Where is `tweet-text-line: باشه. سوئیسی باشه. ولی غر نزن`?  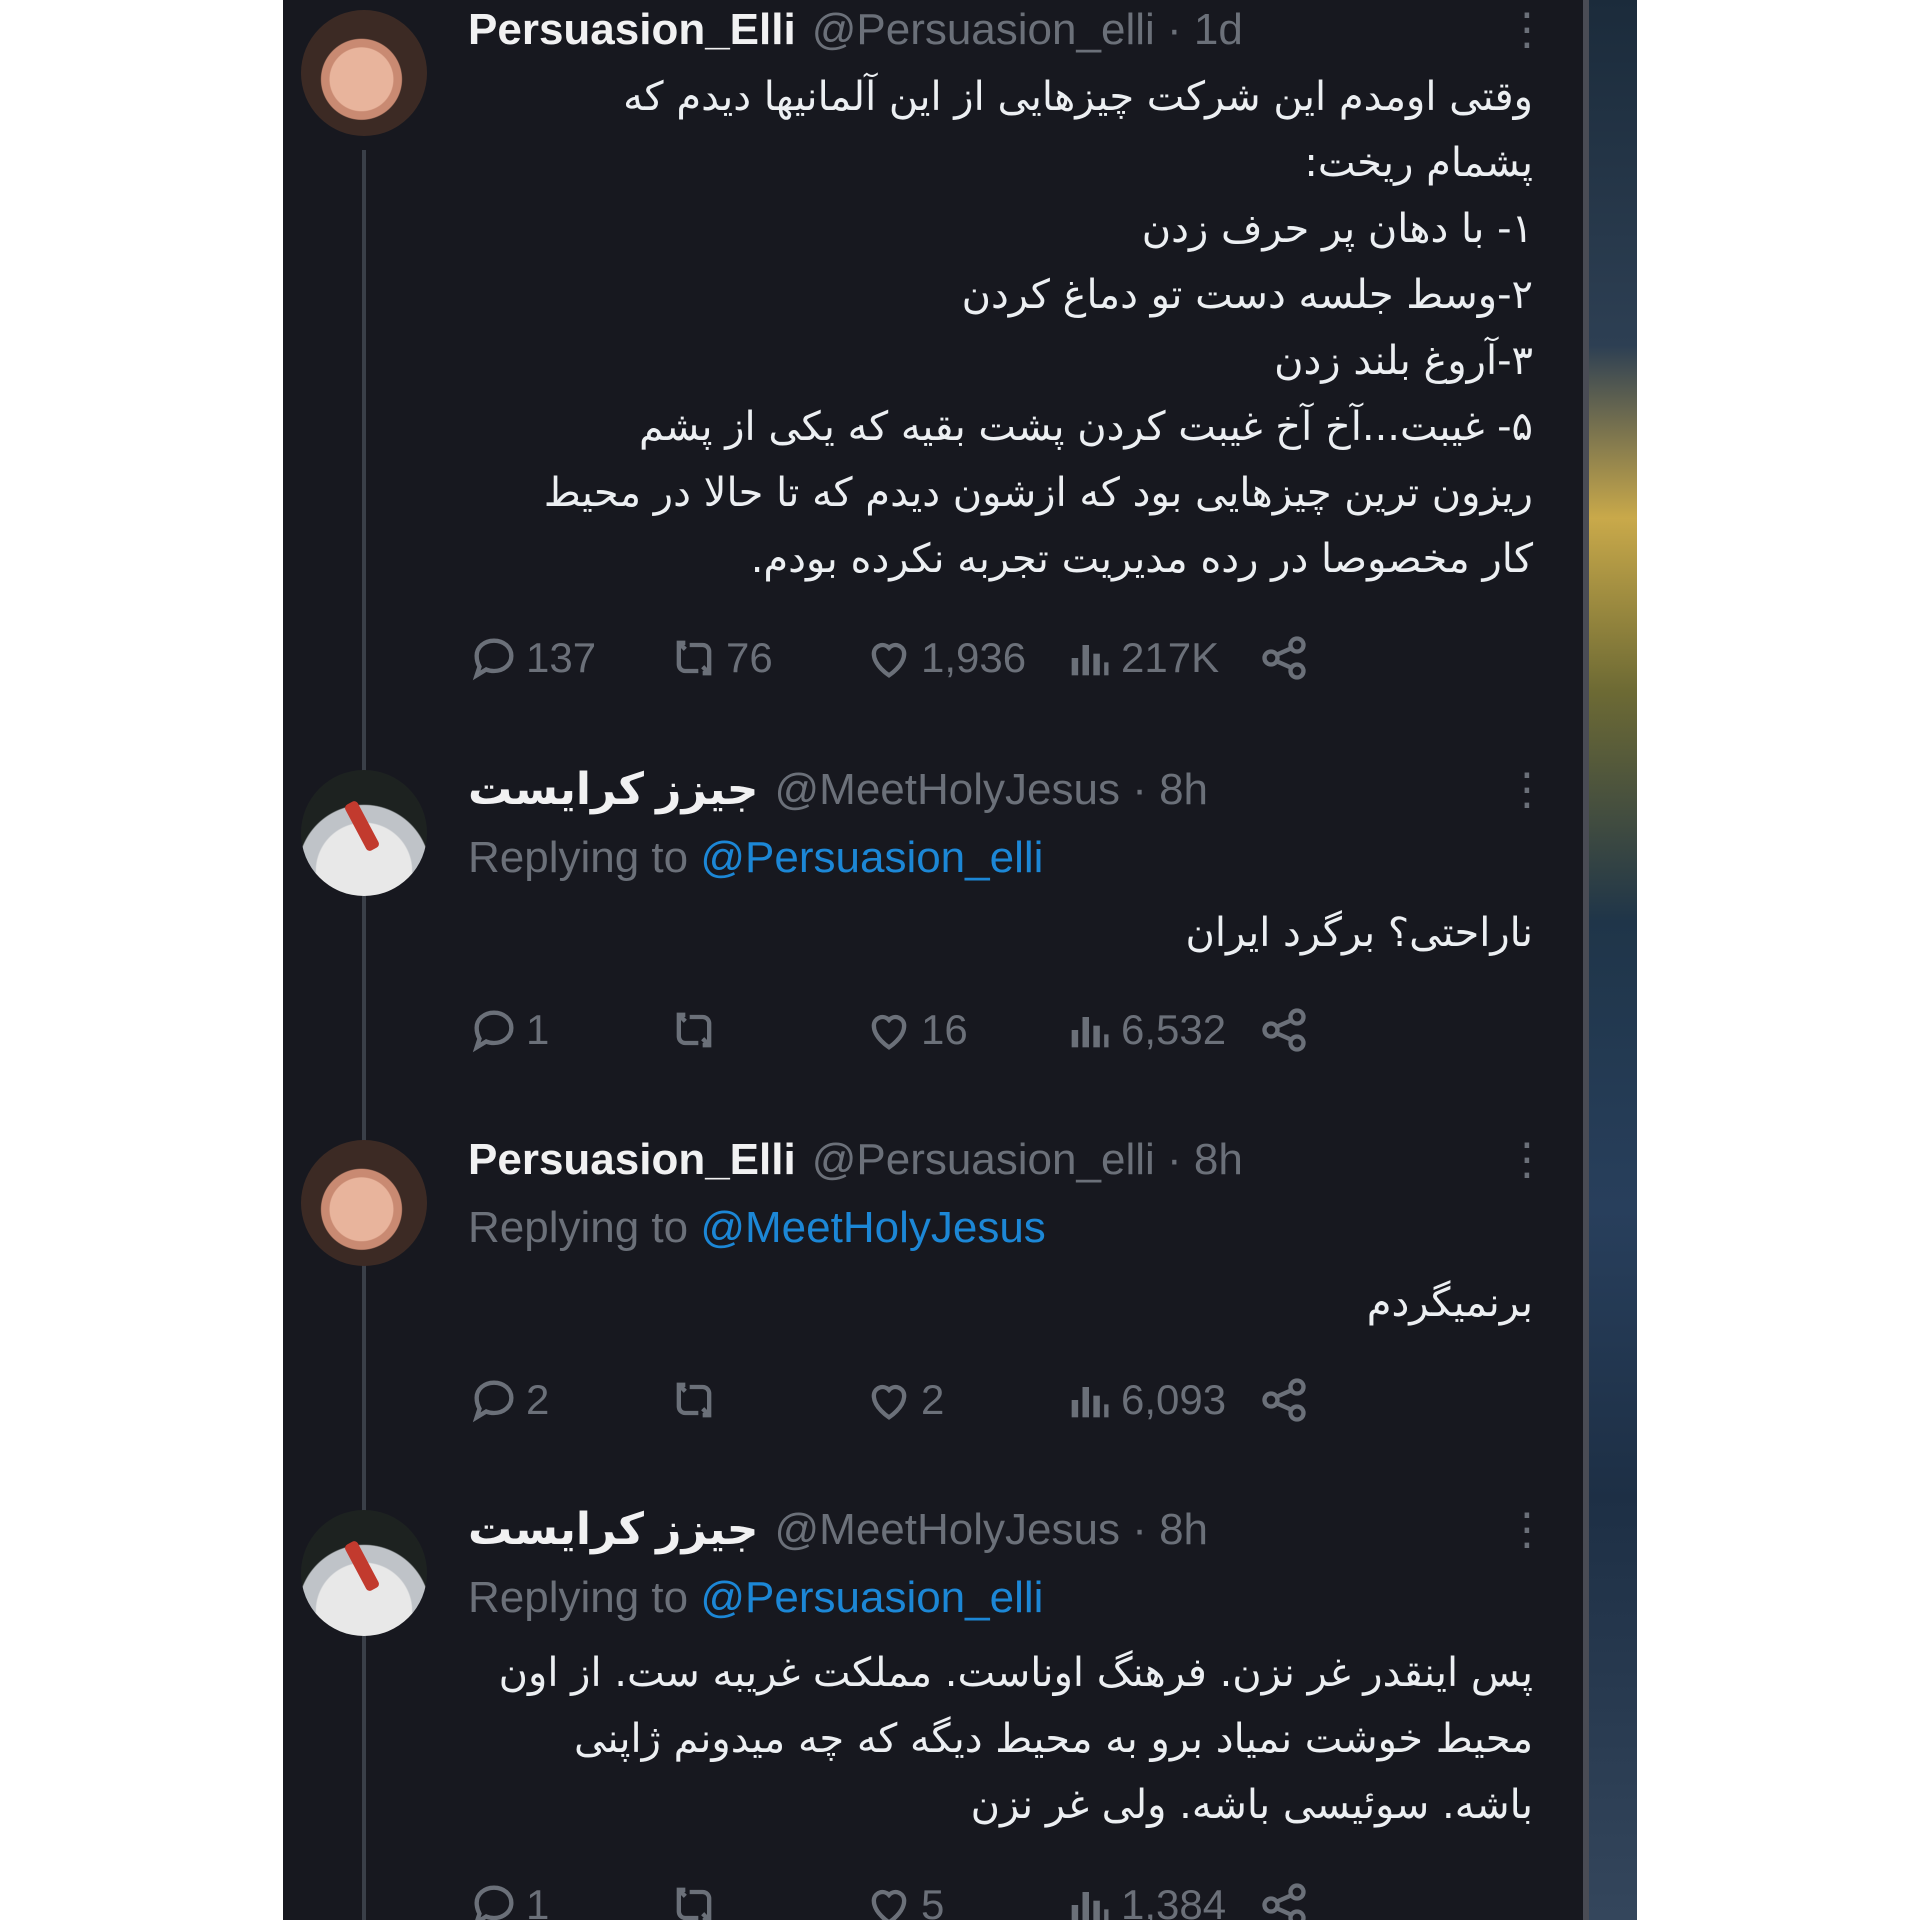
tweet-text-line: باشه. سوئیسی باشه. ولی غر نزن is located at coordinates (1251, 1805).